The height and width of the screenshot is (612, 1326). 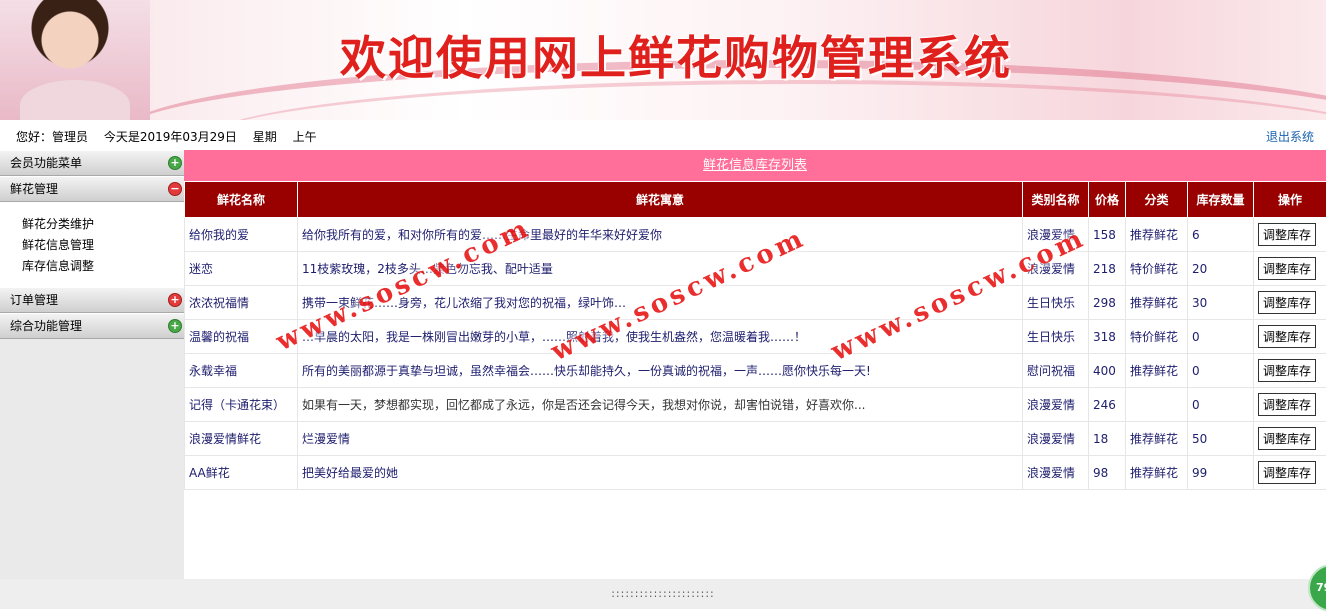 What do you see at coordinates (1157, 200) in the screenshot?
I see `column-header: 分类` at bounding box center [1157, 200].